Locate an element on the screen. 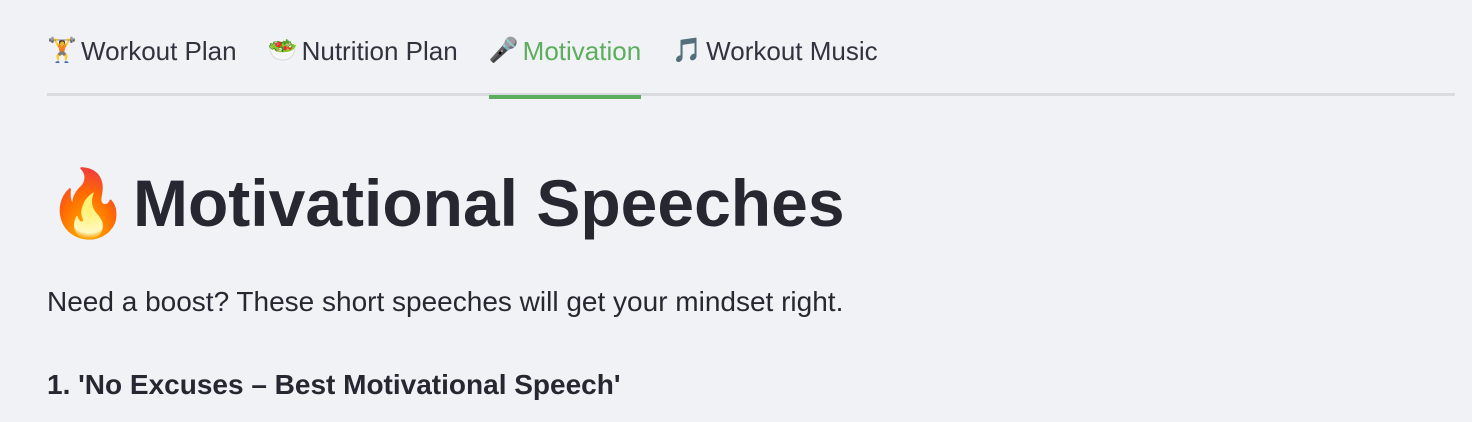 The width and height of the screenshot is (1472, 422). salad-icon: 🥗 is located at coordinates (282, 50).